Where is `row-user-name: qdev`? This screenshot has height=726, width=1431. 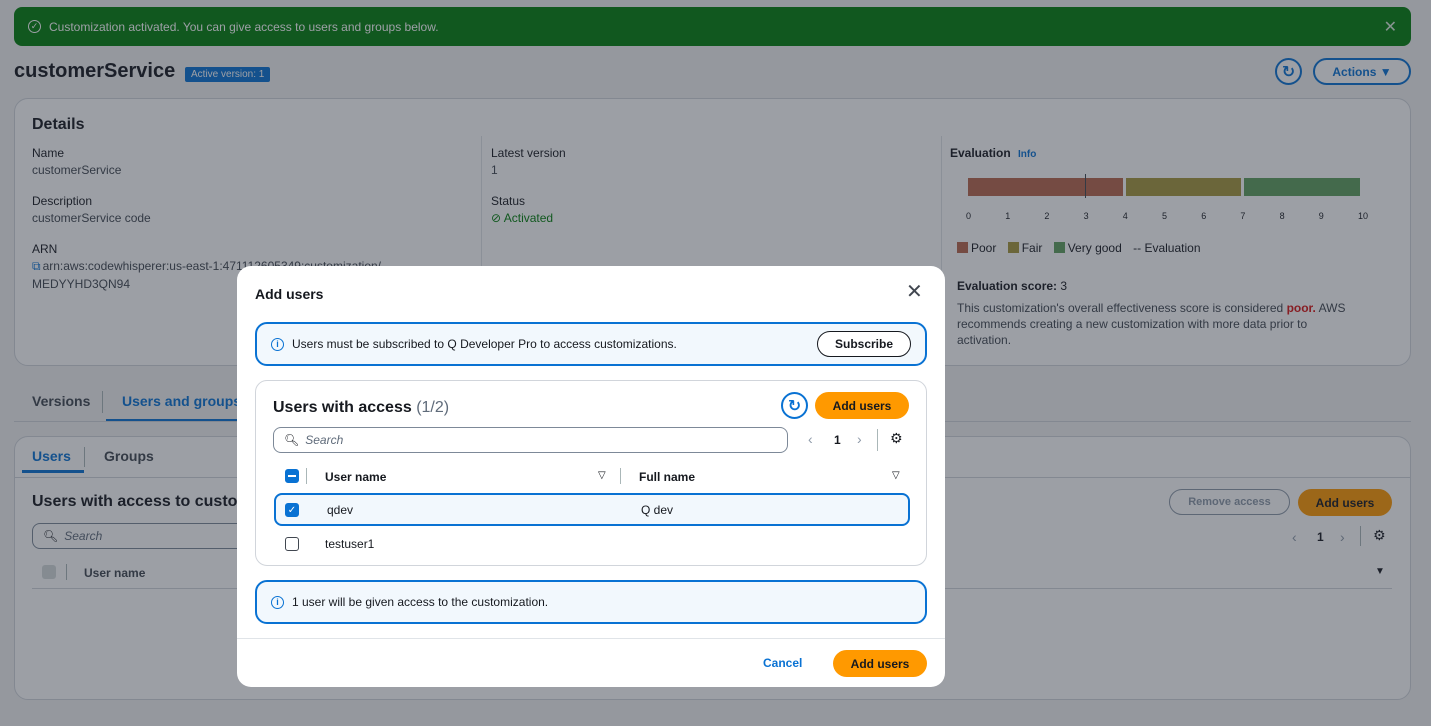
row-user-name: qdev is located at coordinates (340, 510).